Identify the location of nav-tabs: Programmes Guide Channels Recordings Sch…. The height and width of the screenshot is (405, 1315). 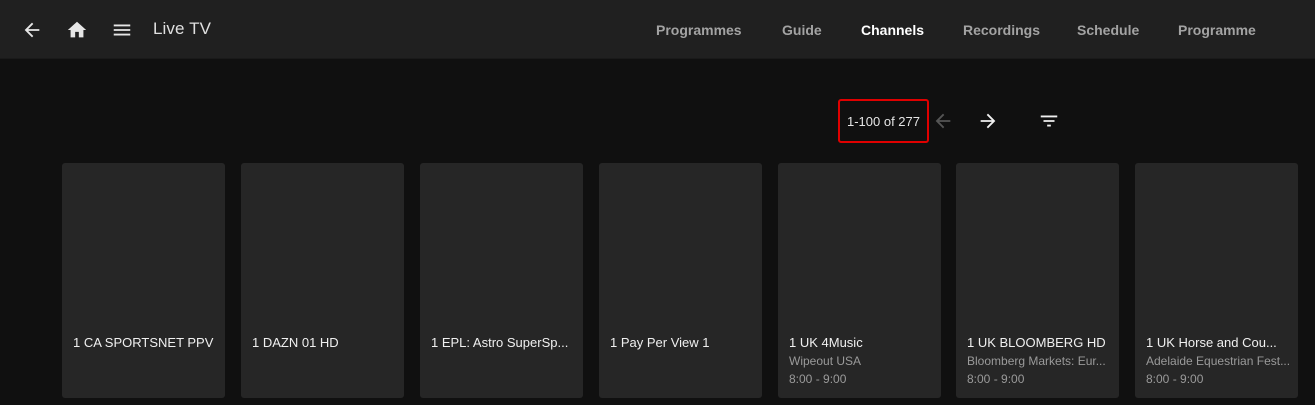
(657, 32).